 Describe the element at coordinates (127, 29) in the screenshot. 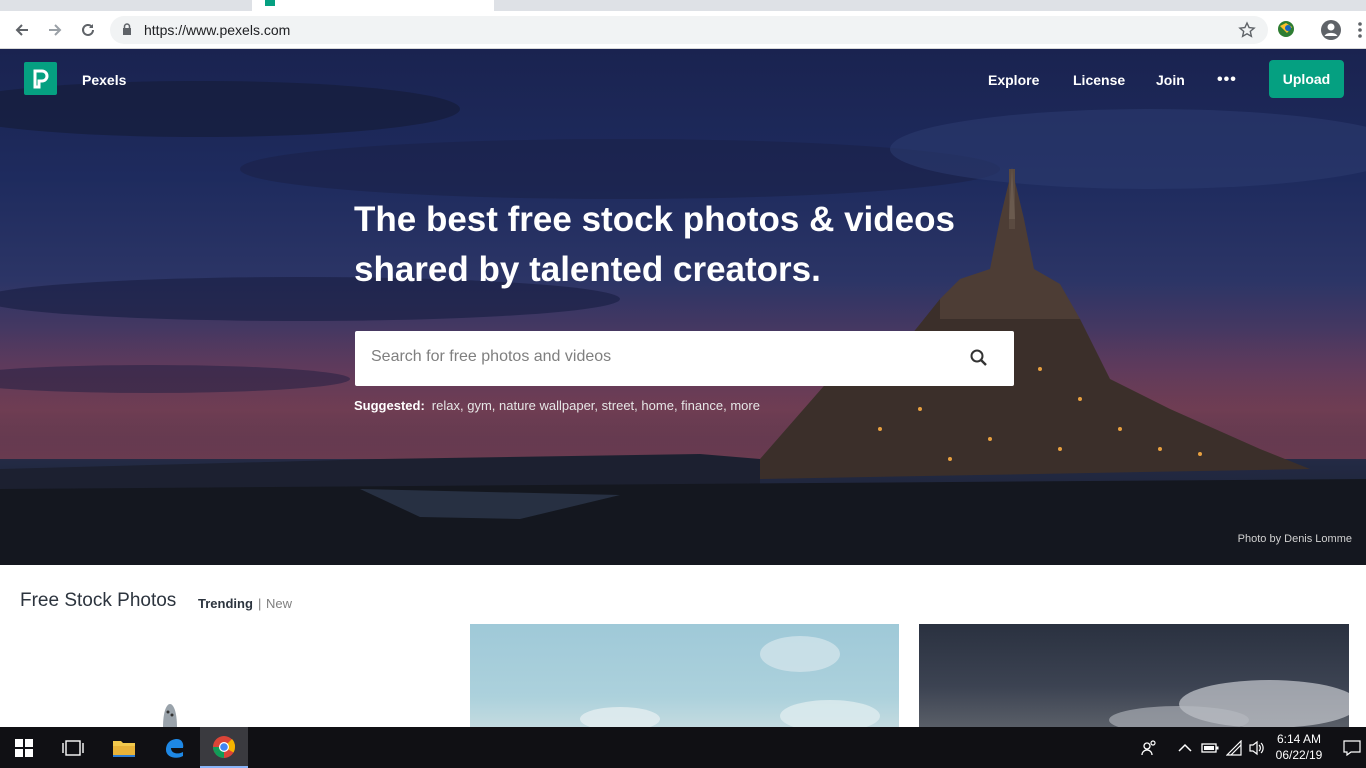

I see `lock-icon` at that location.